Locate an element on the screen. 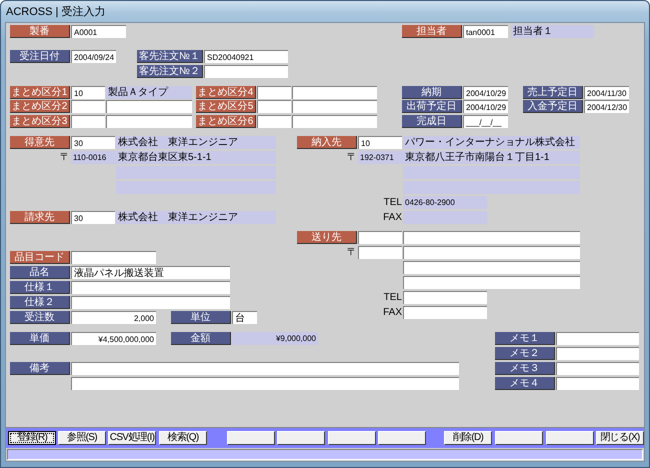  field-label: まとめ区分3 is located at coordinates (40, 121).